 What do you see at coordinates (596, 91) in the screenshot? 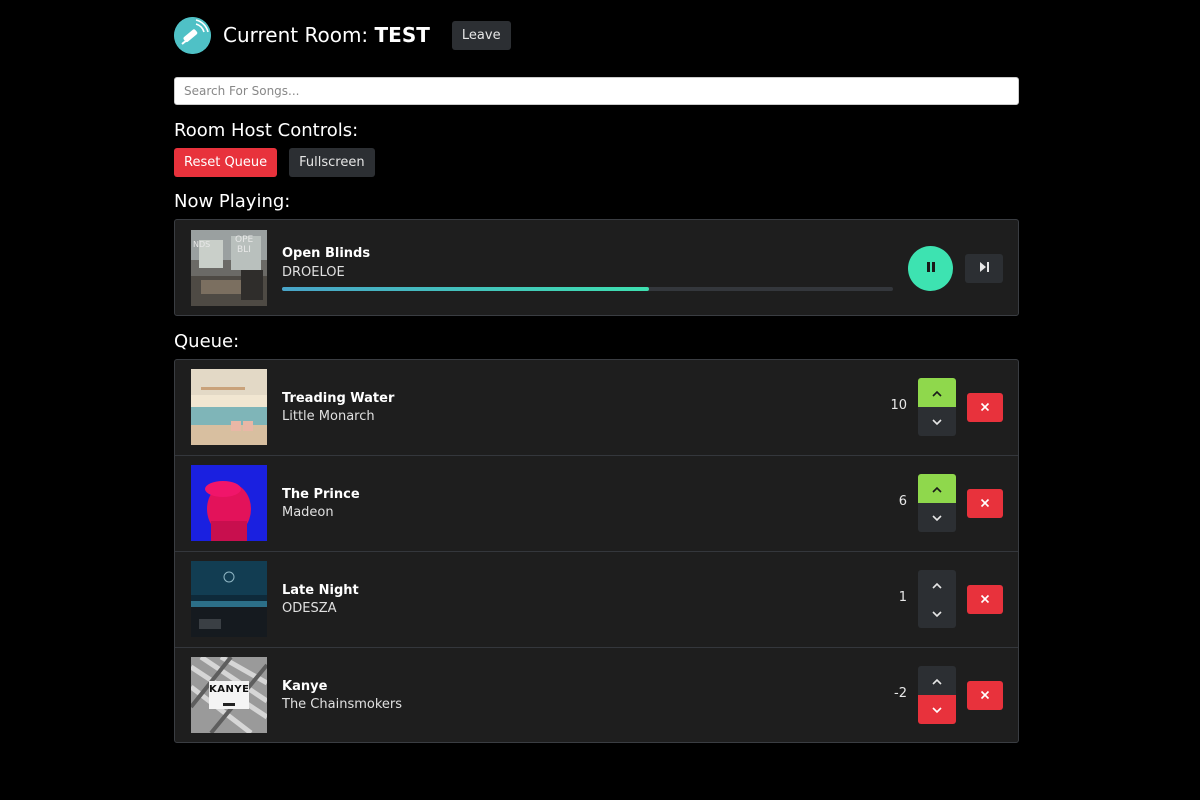
I see `song-search-input` at bounding box center [596, 91].